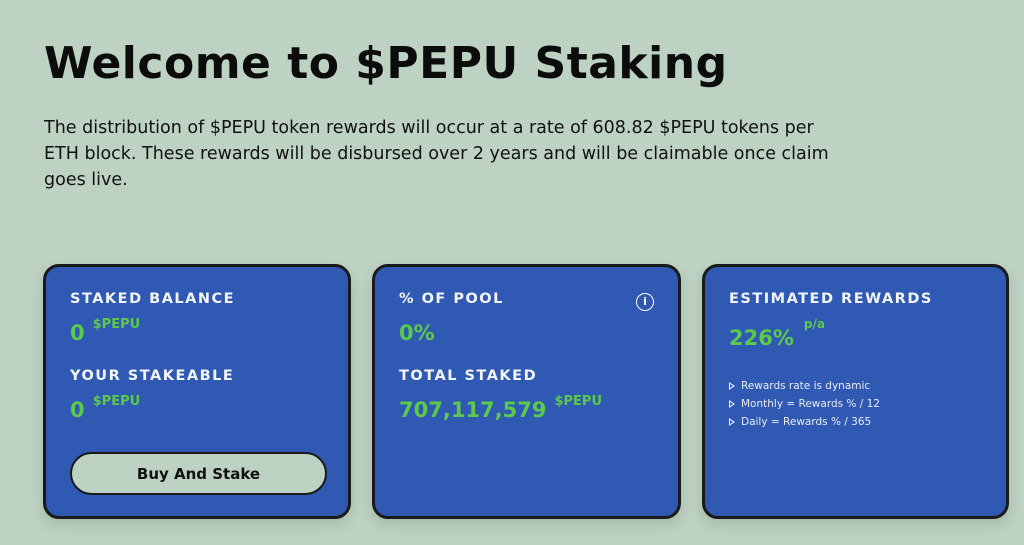 This screenshot has width=1024, height=545. I want to click on pool-percent-label: % OF POOL, so click(451, 299).